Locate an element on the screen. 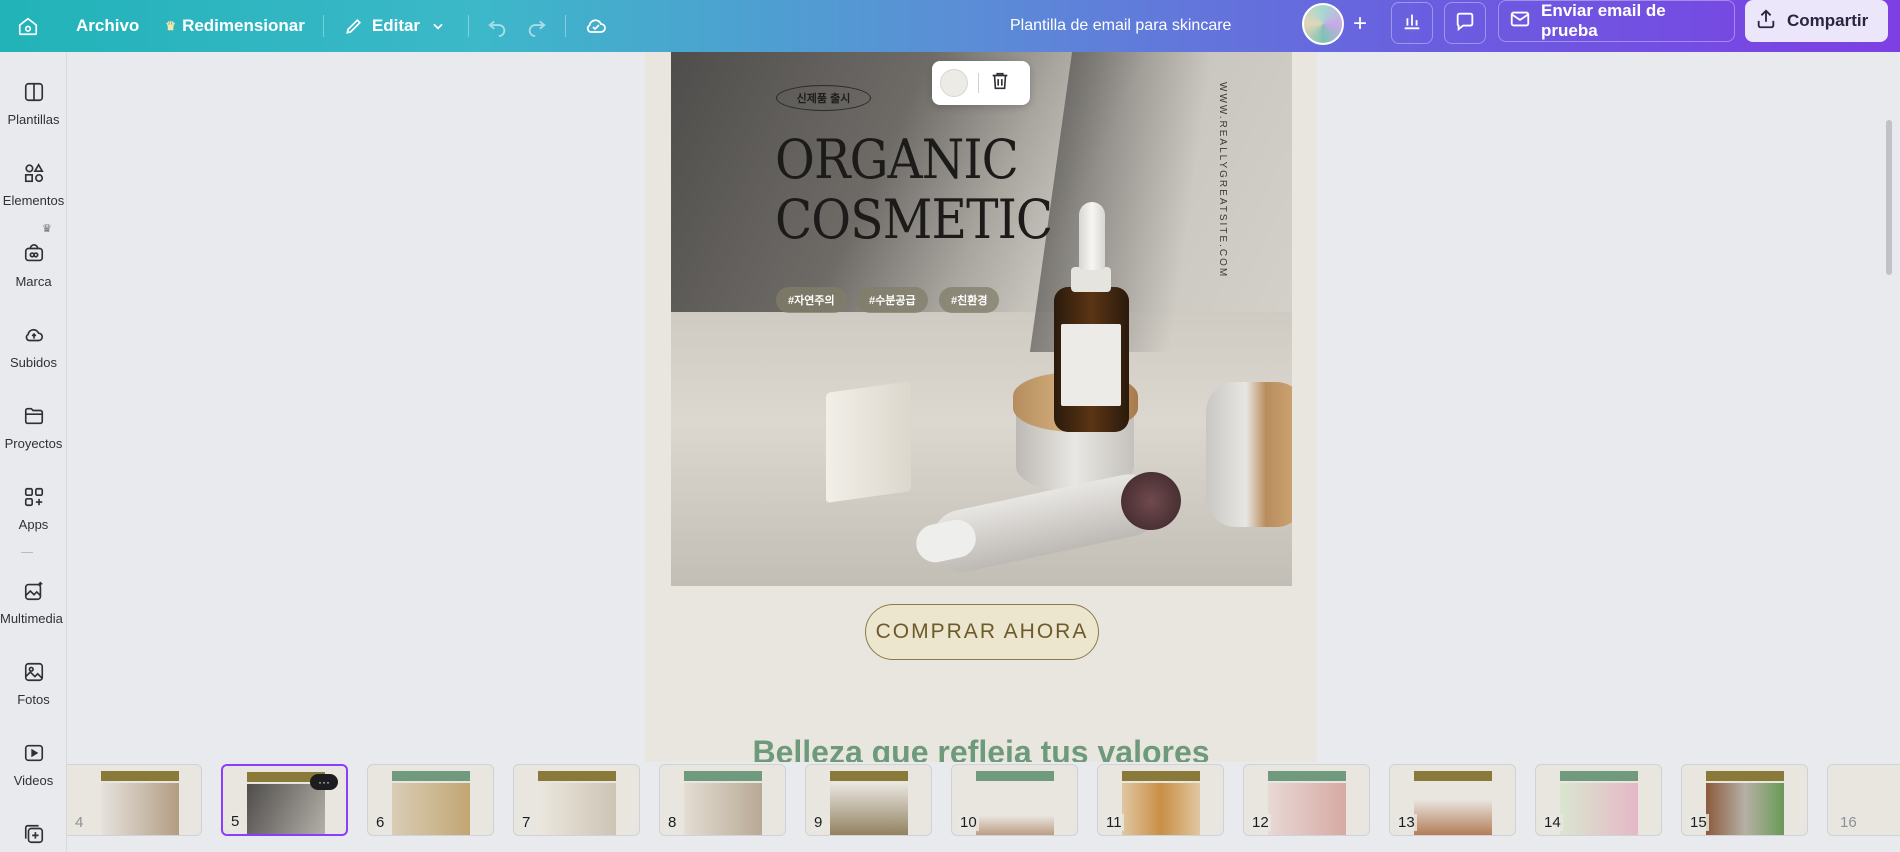 Image resolution: width=1900 pixels, height=852 pixels. page-thumbnail: 8 is located at coordinates (722, 800).